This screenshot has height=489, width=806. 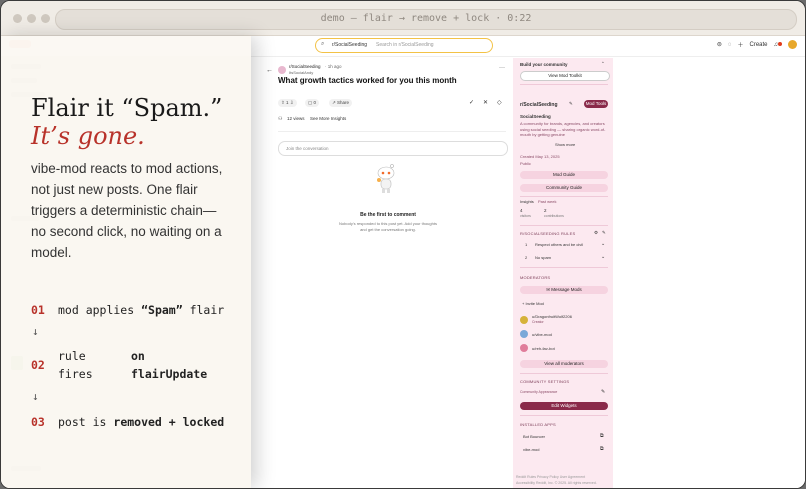 What do you see at coordinates (17, 18) in the screenshot?
I see `close-window-icon` at bounding box center [17, 18].